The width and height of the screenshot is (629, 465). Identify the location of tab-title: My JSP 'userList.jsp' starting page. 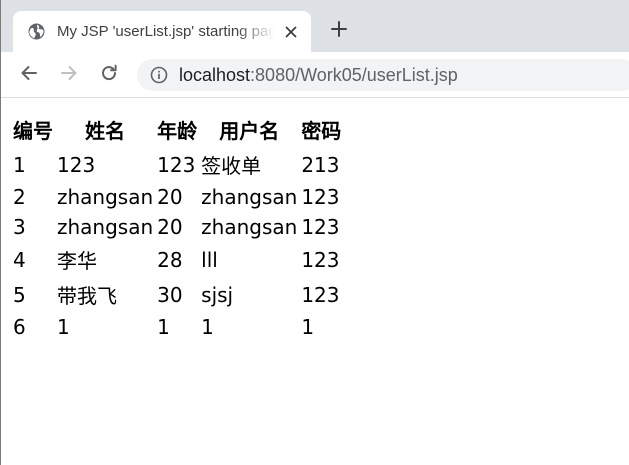
(166, 31).